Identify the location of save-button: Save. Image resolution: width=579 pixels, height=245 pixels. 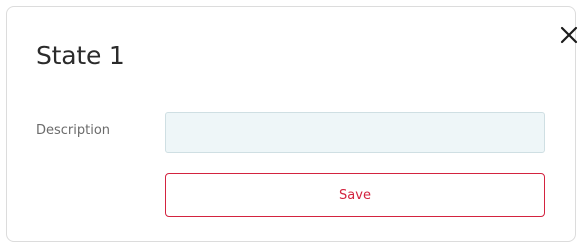
(355, 195).